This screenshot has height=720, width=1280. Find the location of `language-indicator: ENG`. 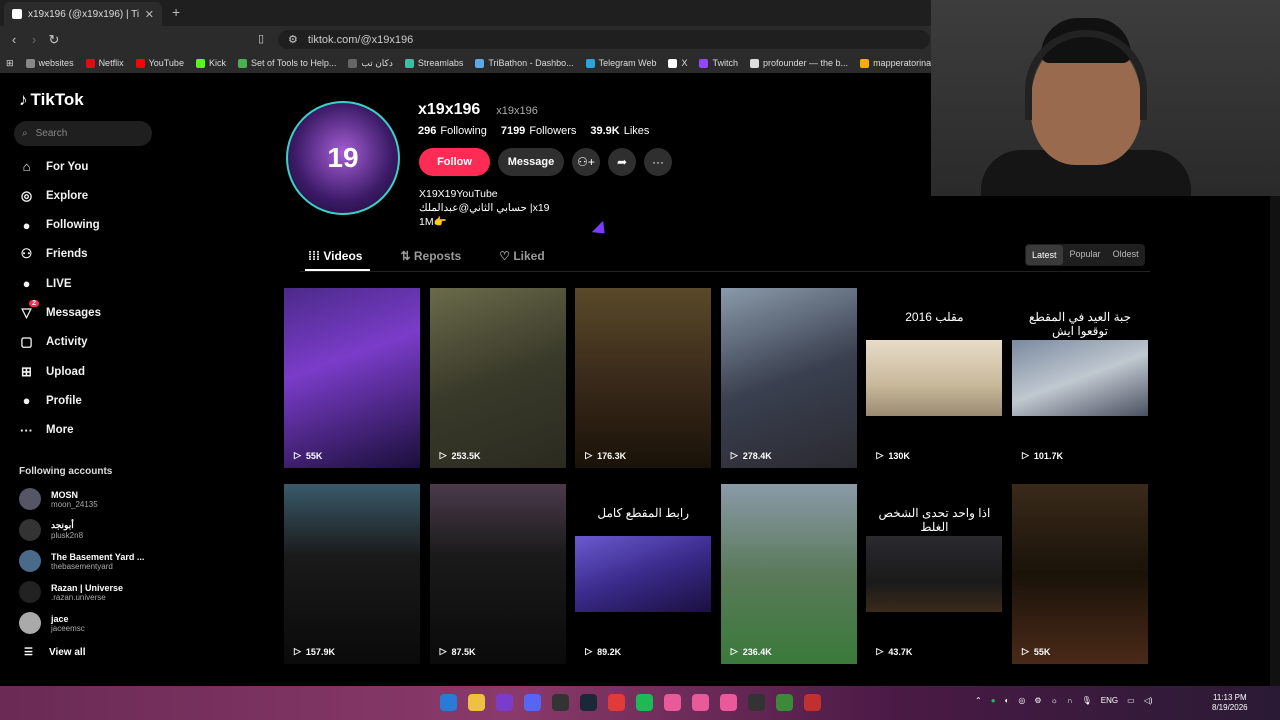

language-indicator: ENG is located at coordinates (1109, 700).